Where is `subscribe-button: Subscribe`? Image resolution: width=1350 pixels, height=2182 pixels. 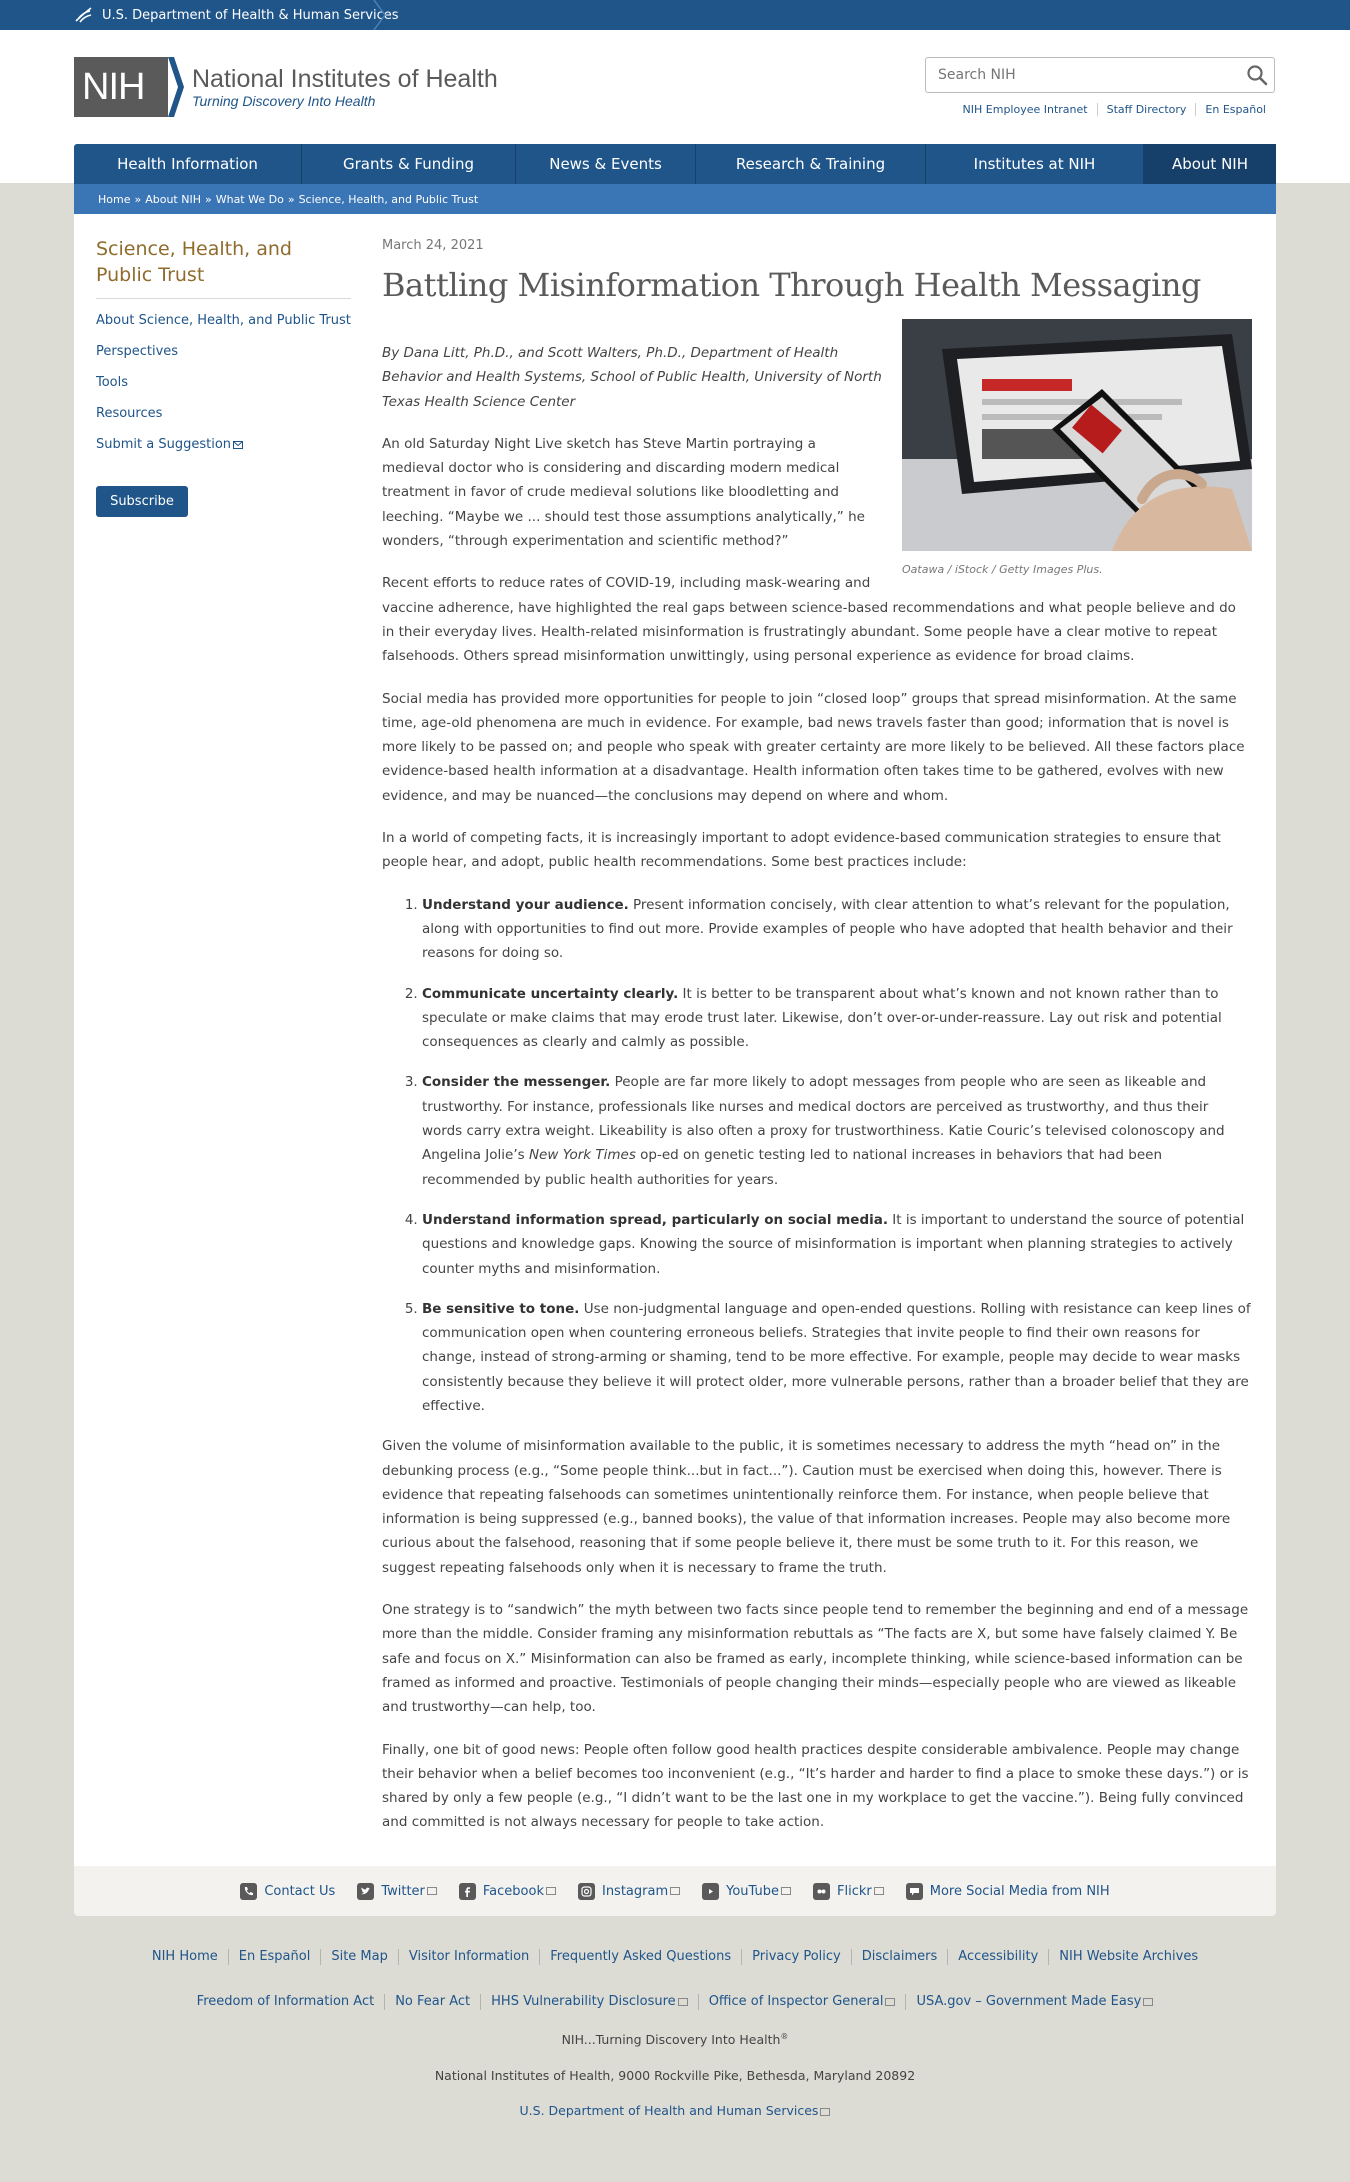 subscribe-button: Subscribe is located at coordinates (142, 501).